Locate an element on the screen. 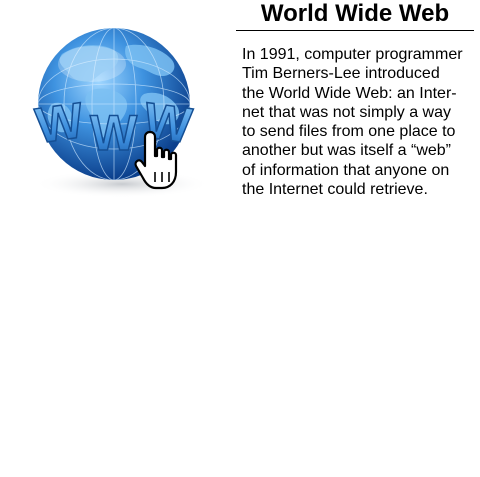 The width and height of the screenshot is (480, 477). letter-w-1: W is located at coordinates (59, 123).